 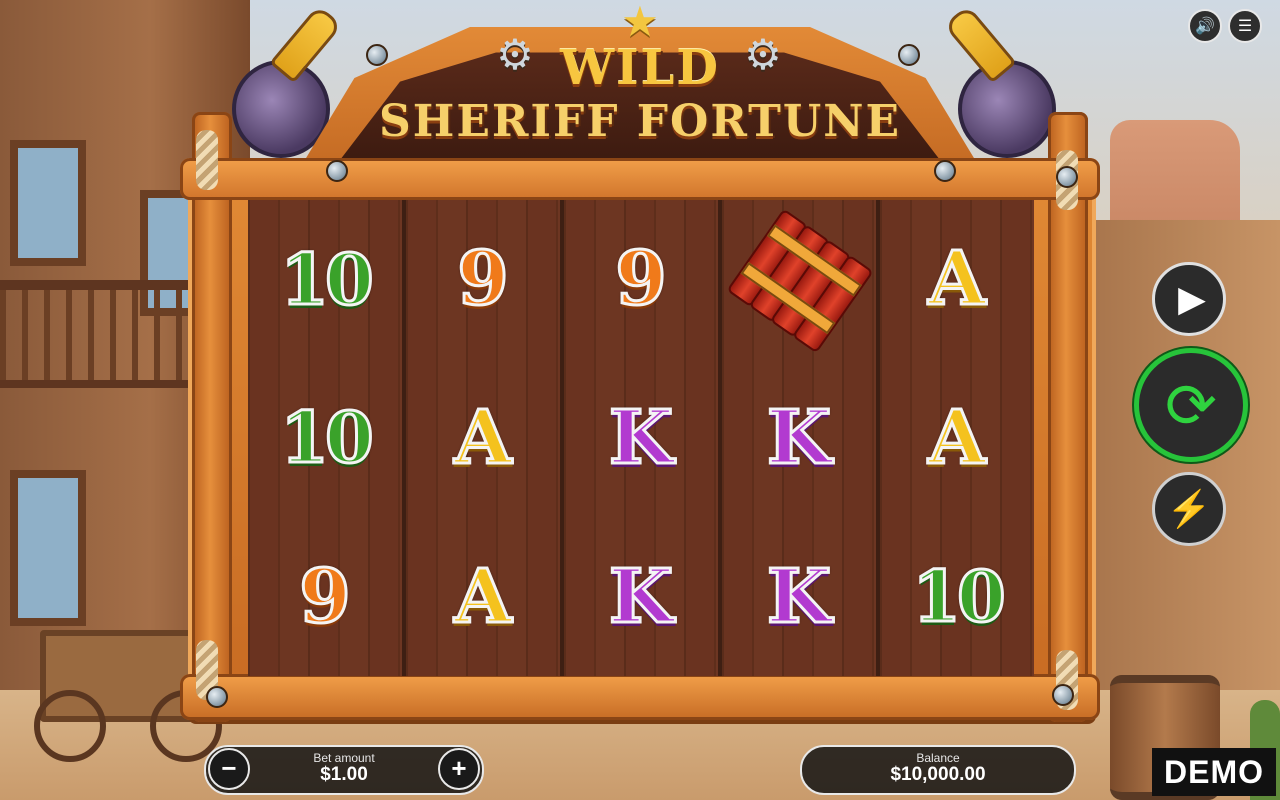 What do you see at coordinates (1007, 109) in the screenshot?
I see `bull-horn-right` at bounding box center [1007, 109].